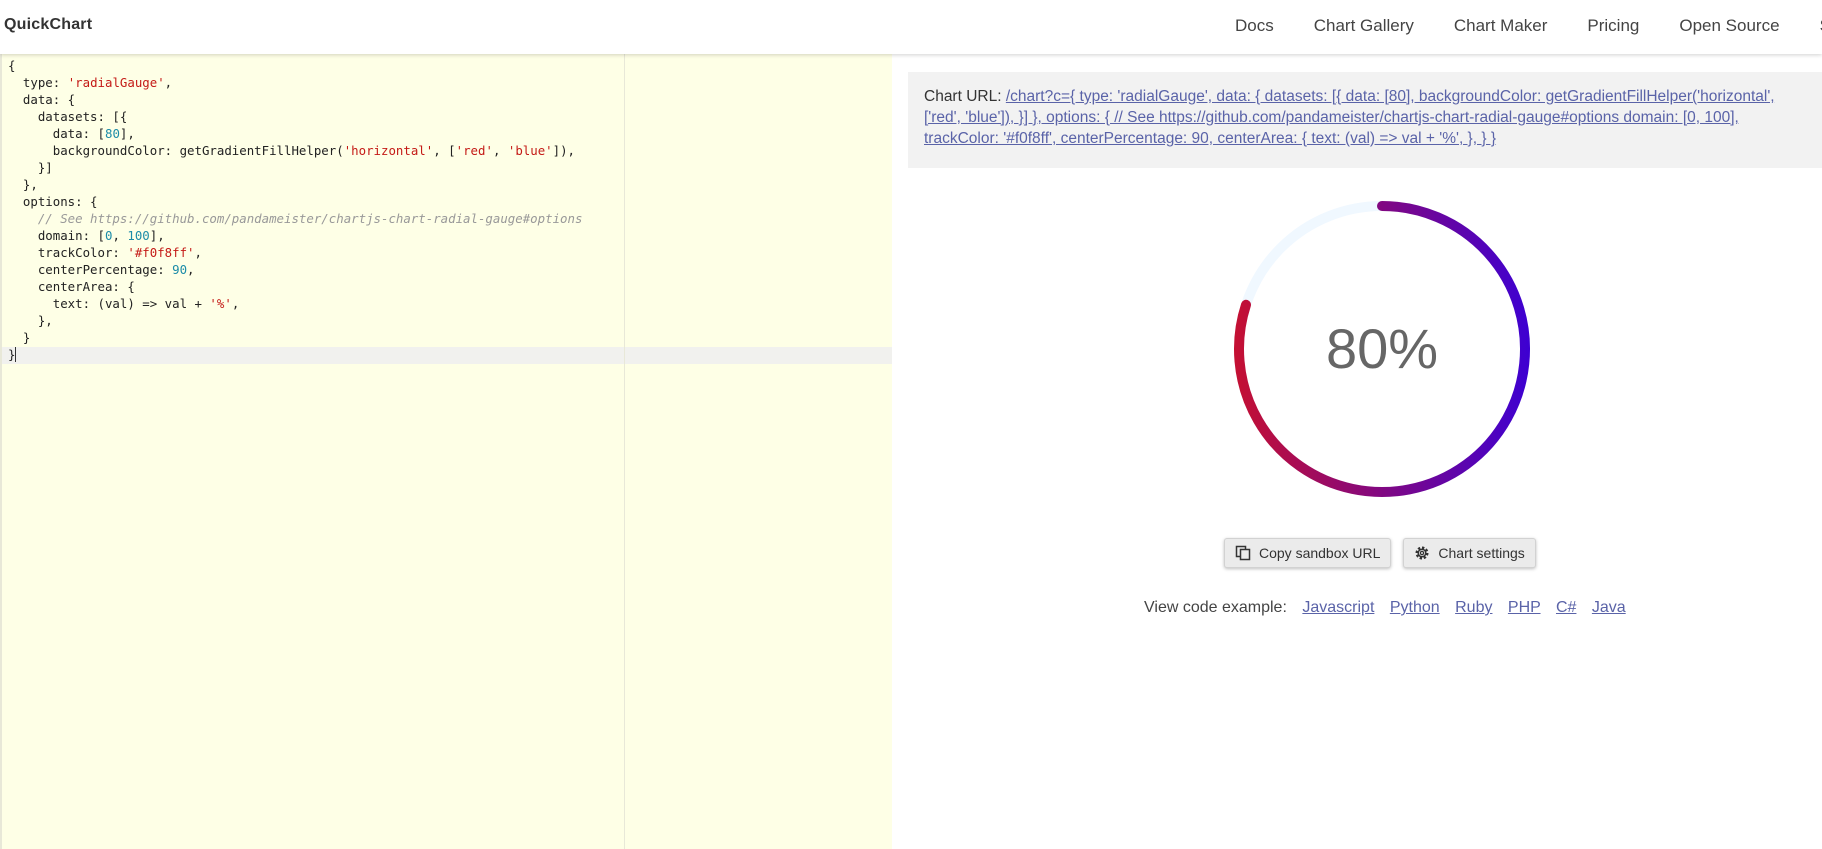  What do you see at coordinates (109, 303) in the screenshot?
I see `code-token: text: (val) => val +` at bounding box center [109, 303].